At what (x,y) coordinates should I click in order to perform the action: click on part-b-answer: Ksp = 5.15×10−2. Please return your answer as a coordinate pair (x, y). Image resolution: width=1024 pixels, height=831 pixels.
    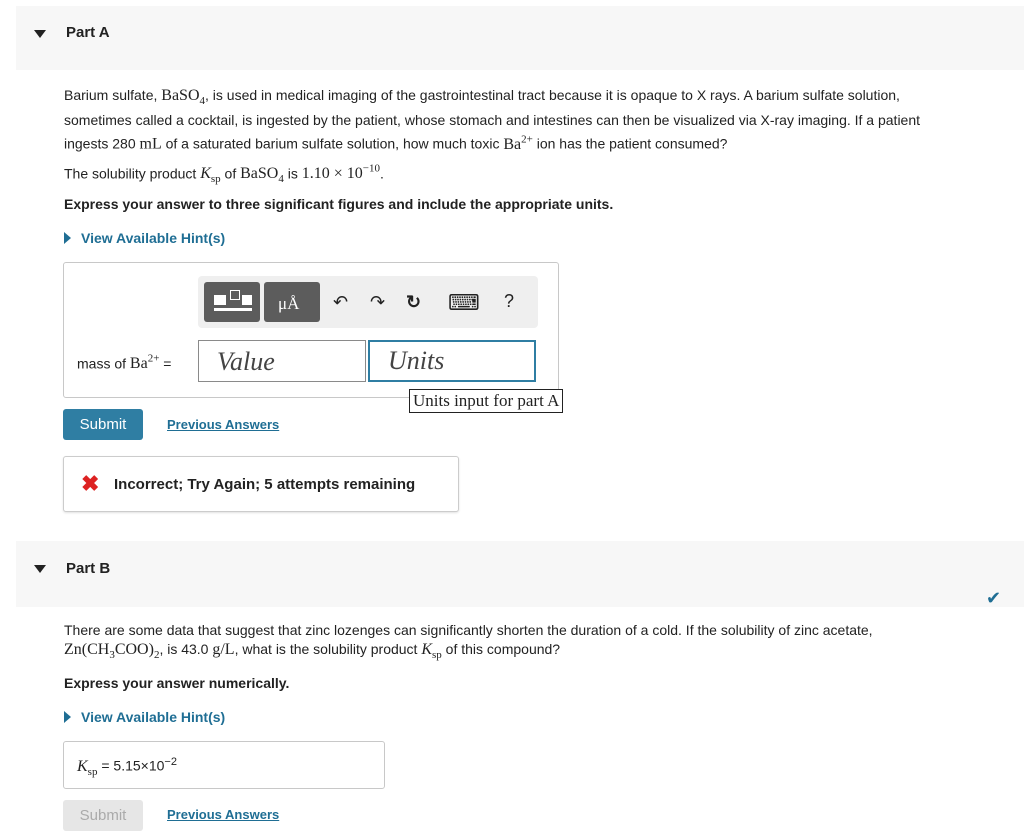
    Looking at the image, I should click on (127, 767).